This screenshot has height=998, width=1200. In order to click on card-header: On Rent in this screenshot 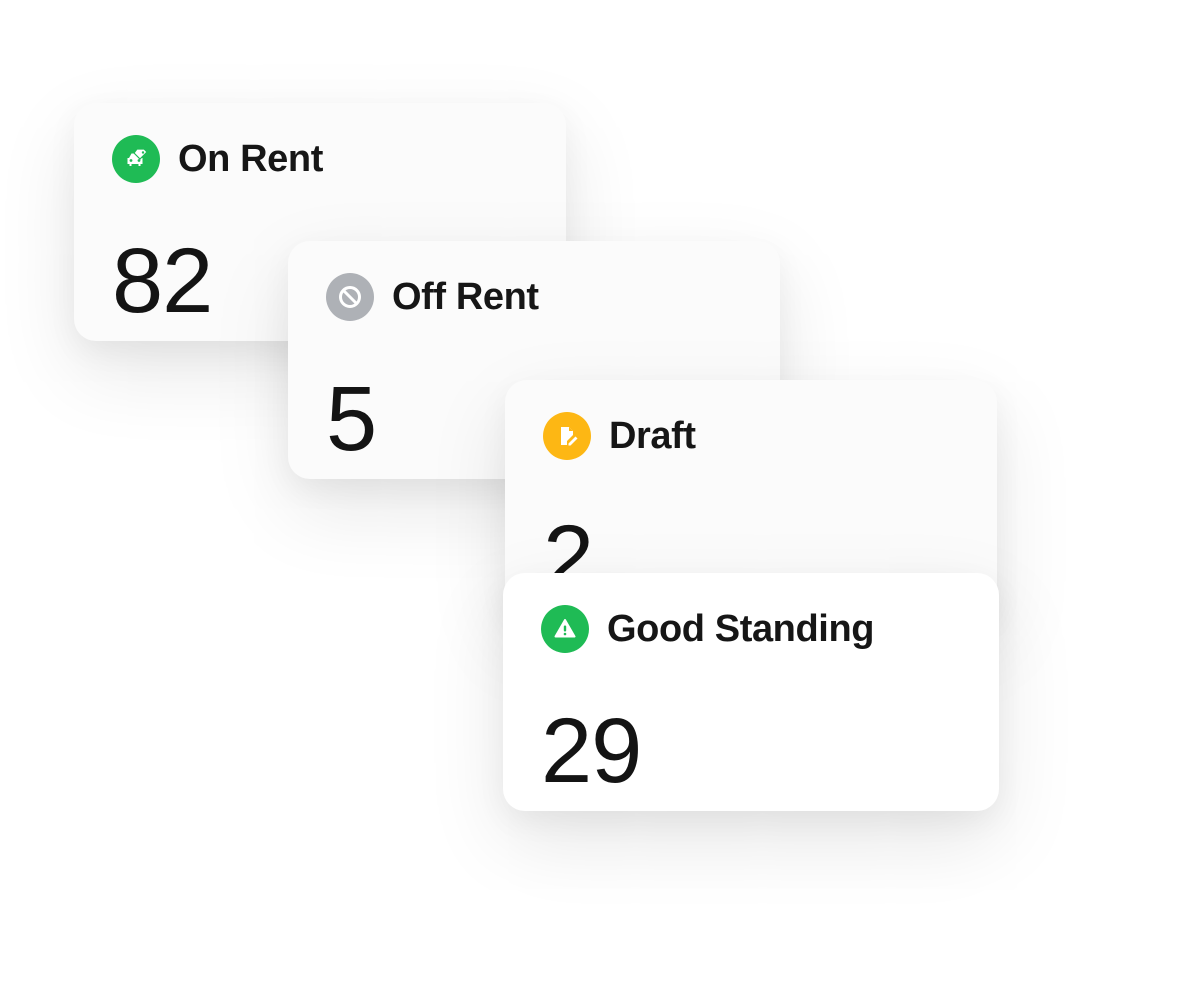, I will do `click(217, 159)`.